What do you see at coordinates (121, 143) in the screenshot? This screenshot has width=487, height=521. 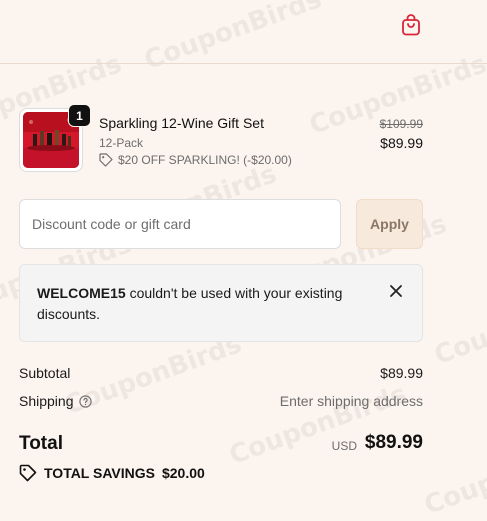 I see `product-variant: 12-Pack` at bounding box center [121, 143].